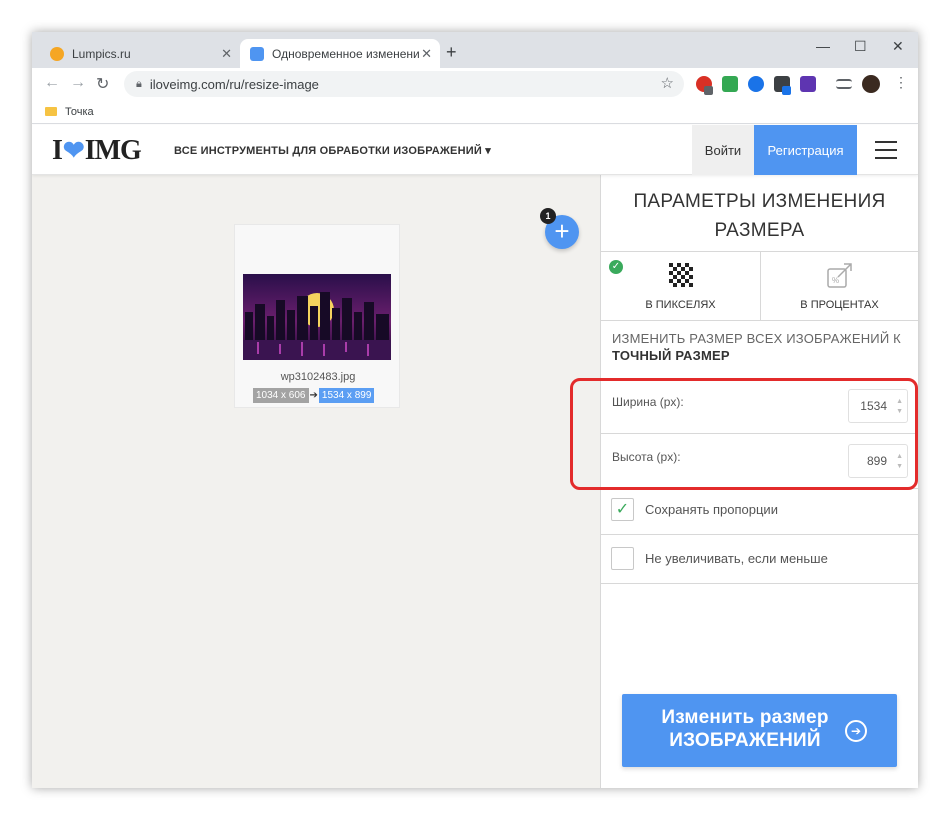 The width and height of the screenshot is (950, 820). I want to click on size-change: 1034 x 606 ➔ 1534 x 899, so click(314, 395).